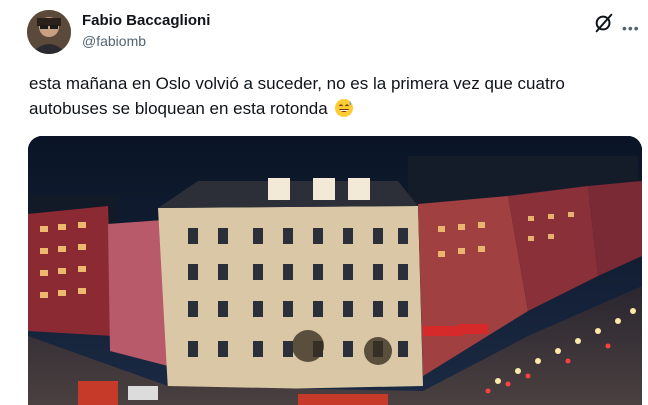 The width and height of the screenshot is (648, 405). What do you see at coordinates (604, 23) in the screenshot?
I see `grok-icon` at bounding box center [604, 23].